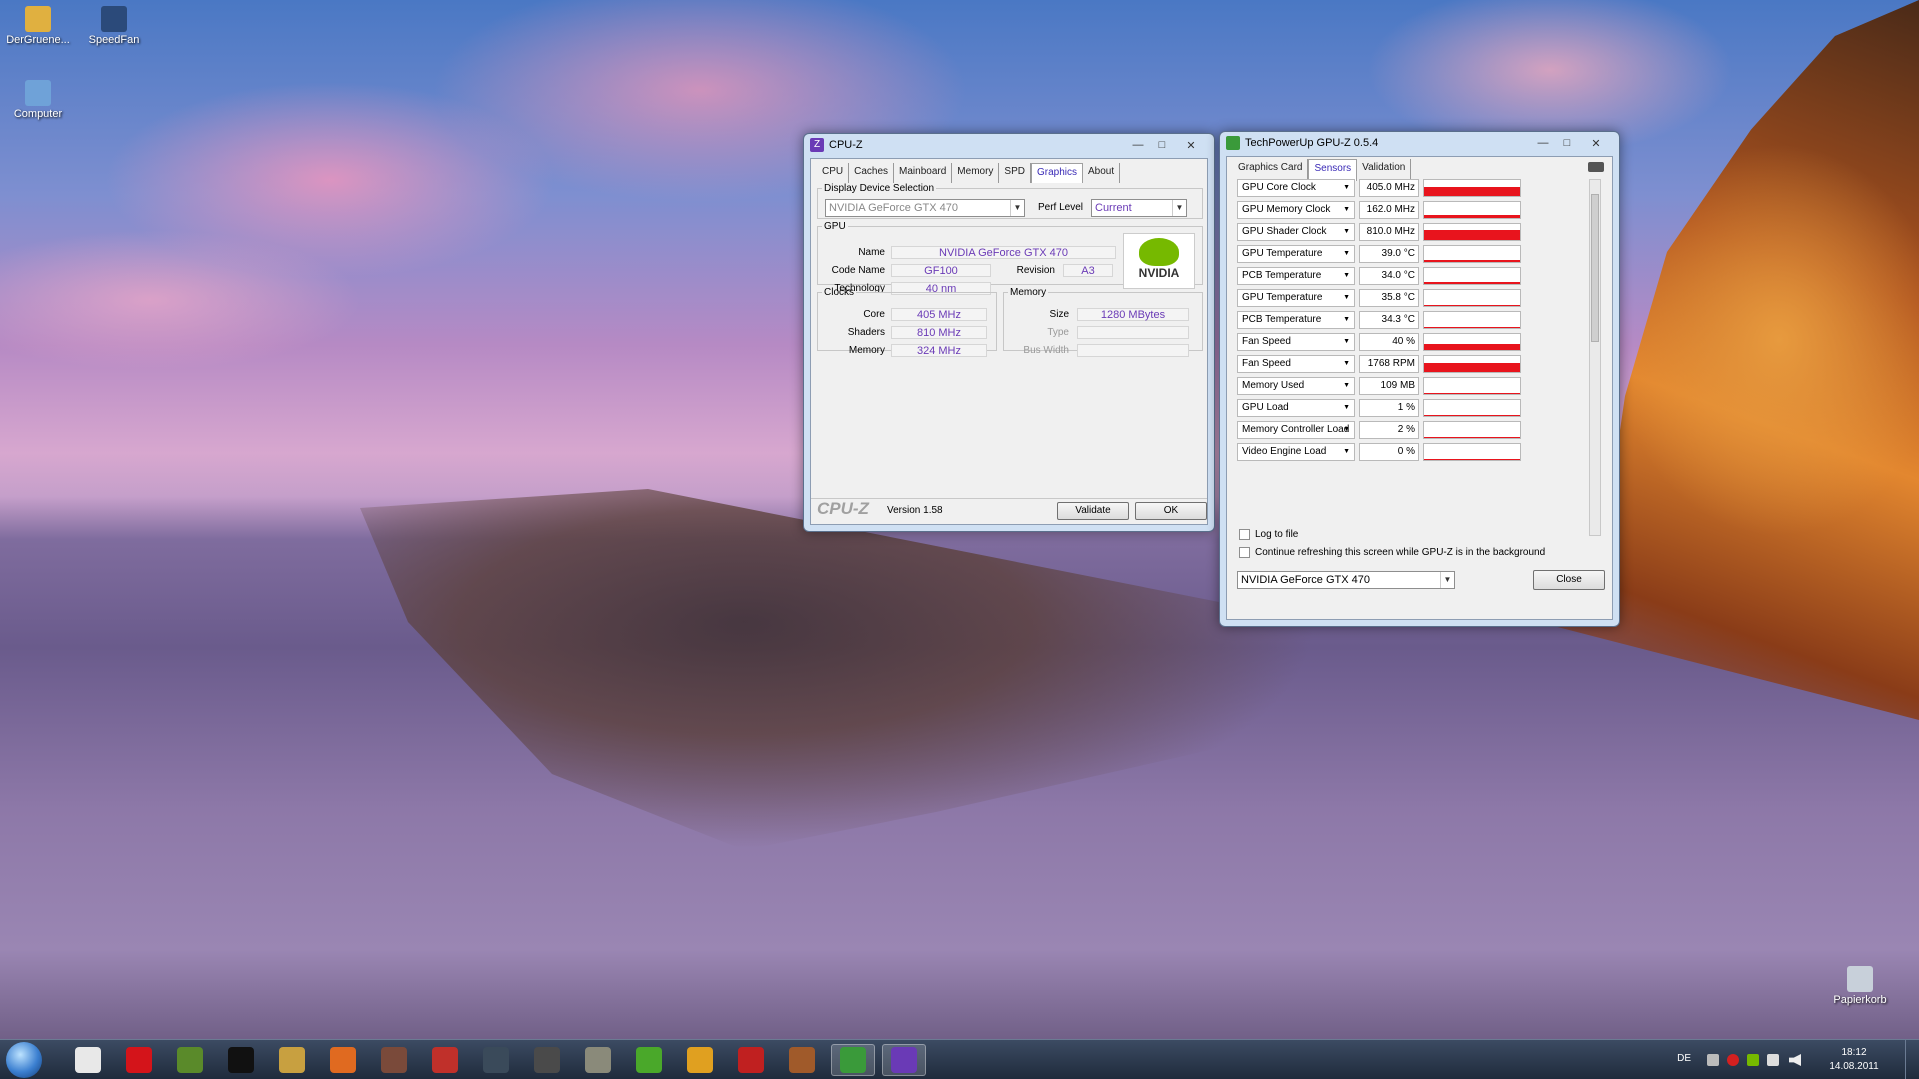  What do you see at coordinates (1056, 173) in the screenshot?
I see `tab-graphics: Graphics` at bounding box center [1056, 173].